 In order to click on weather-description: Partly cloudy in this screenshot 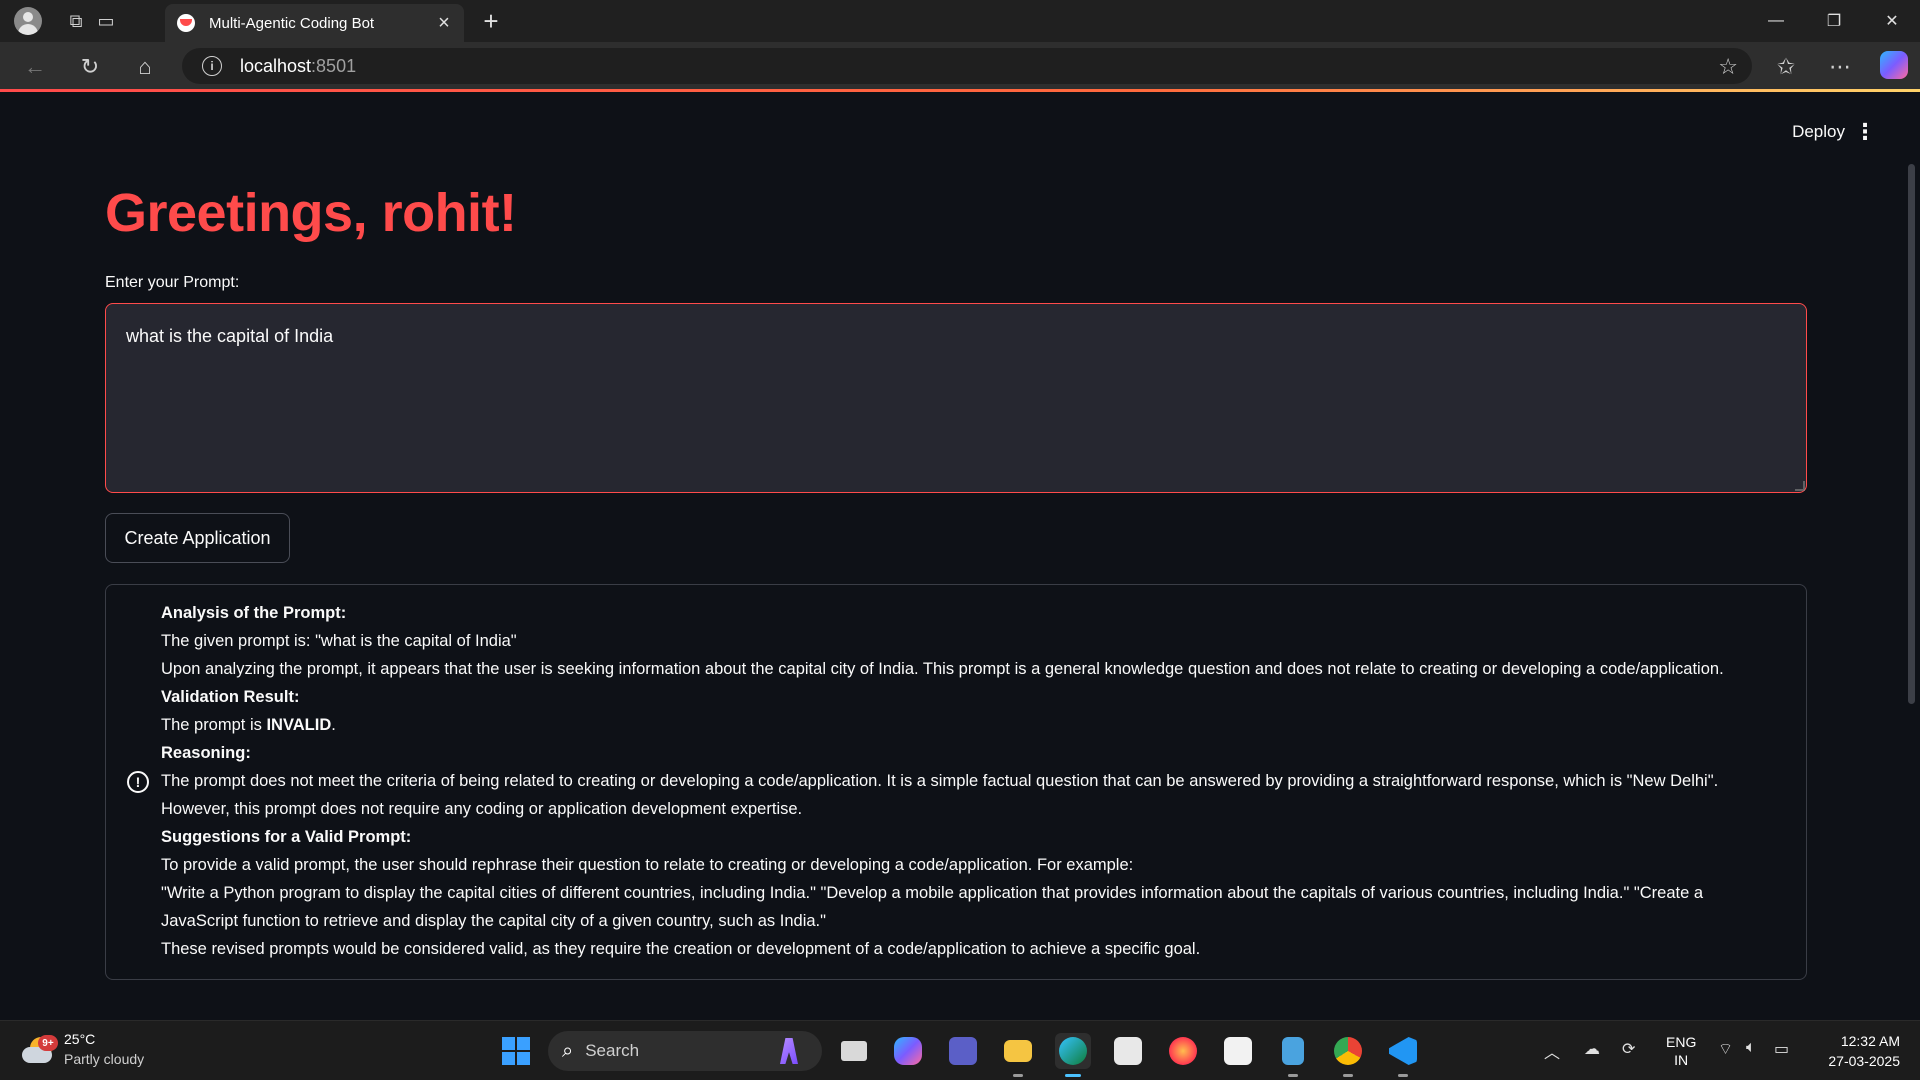, I will do `click(104, 1059)`.